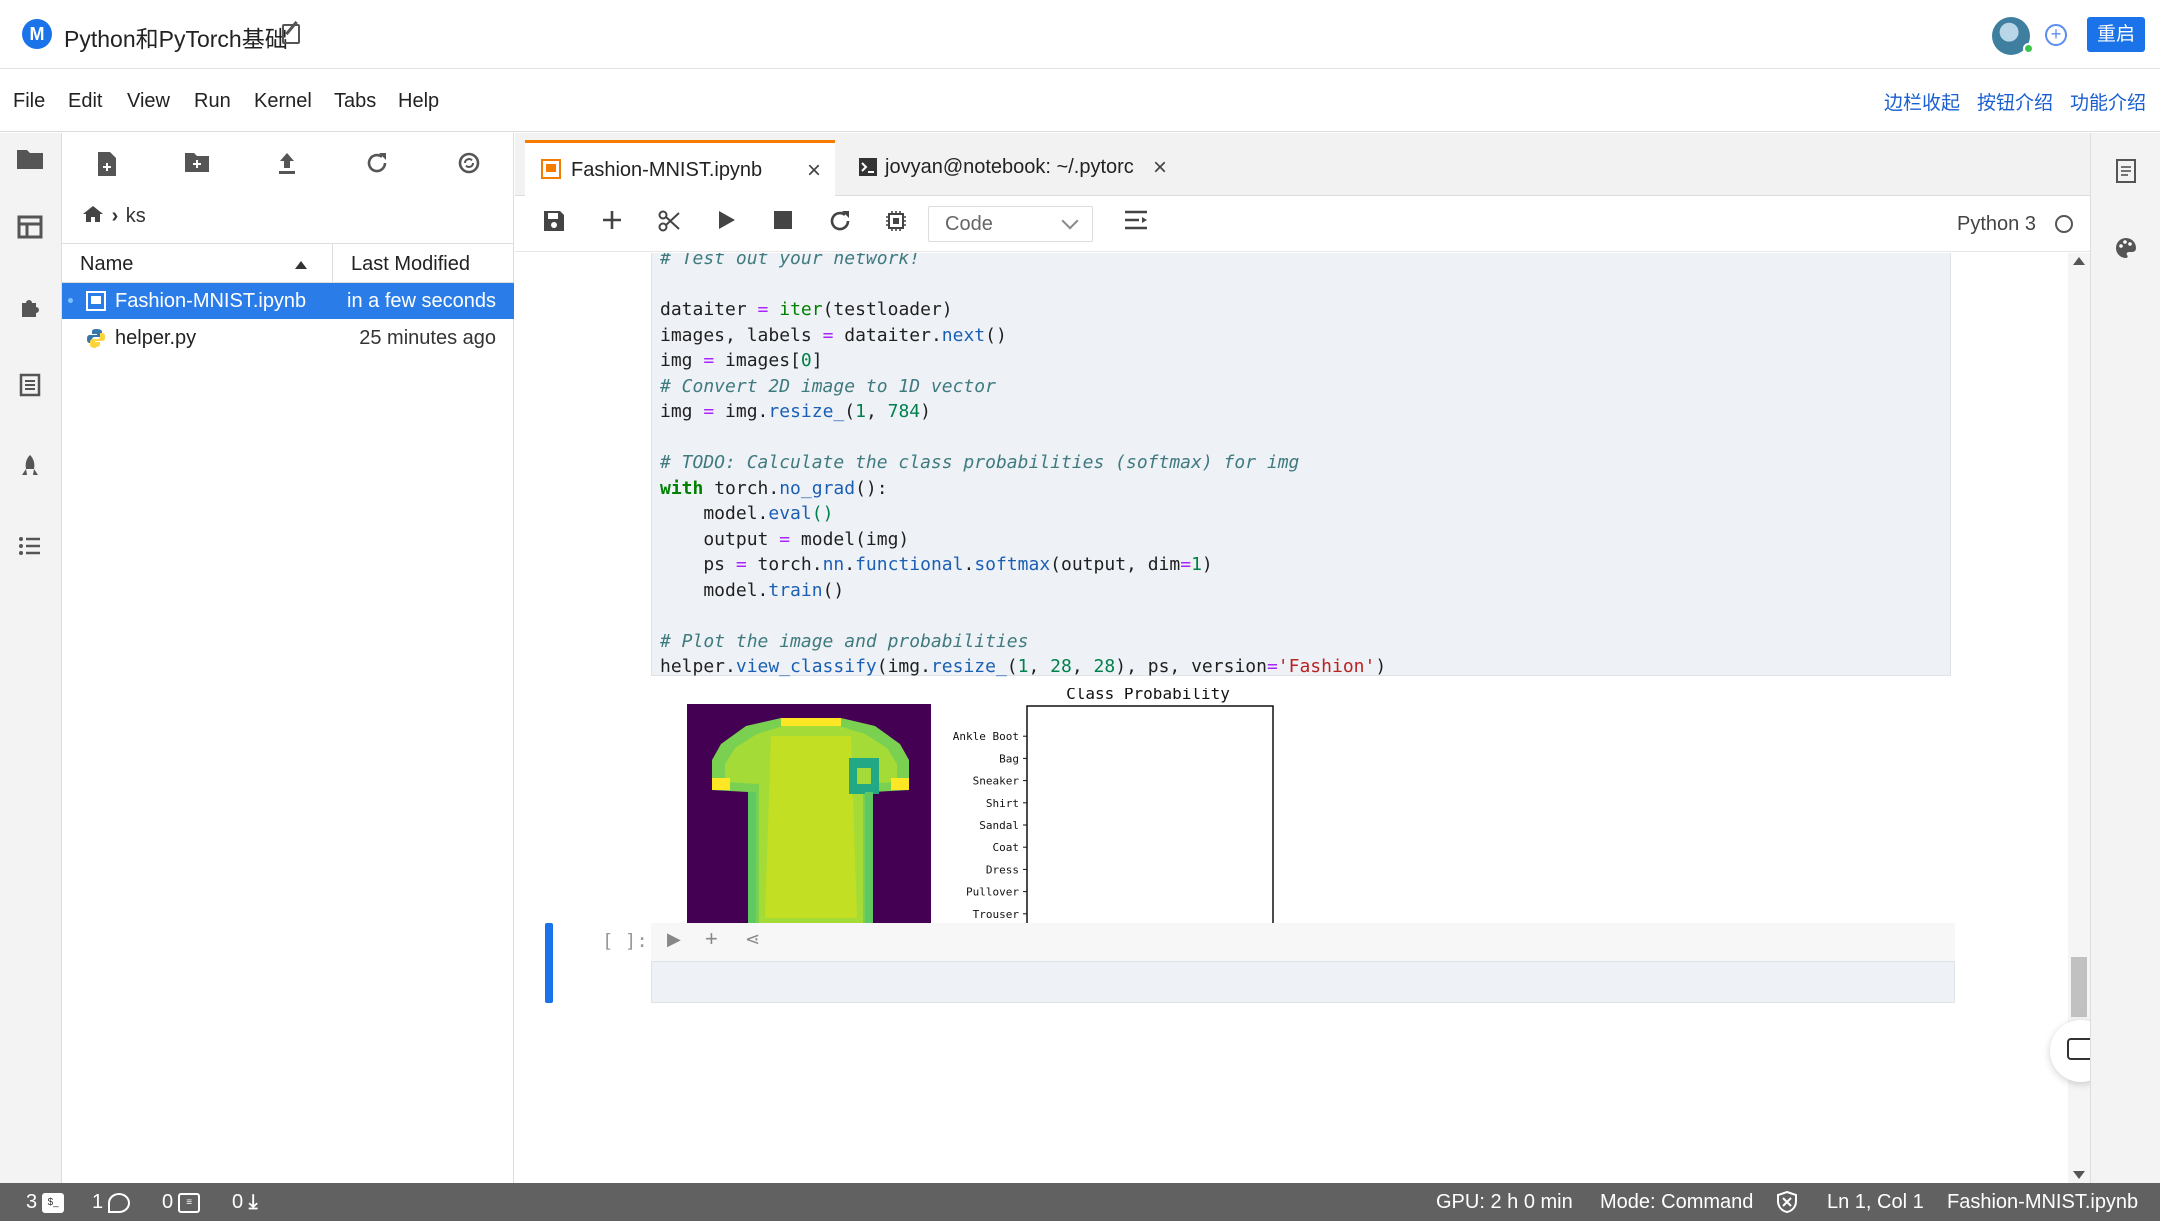  What do you see at coordinates (669, 224) in the screenshot?
I see `cut-icon` at bounding box center [669, 224].